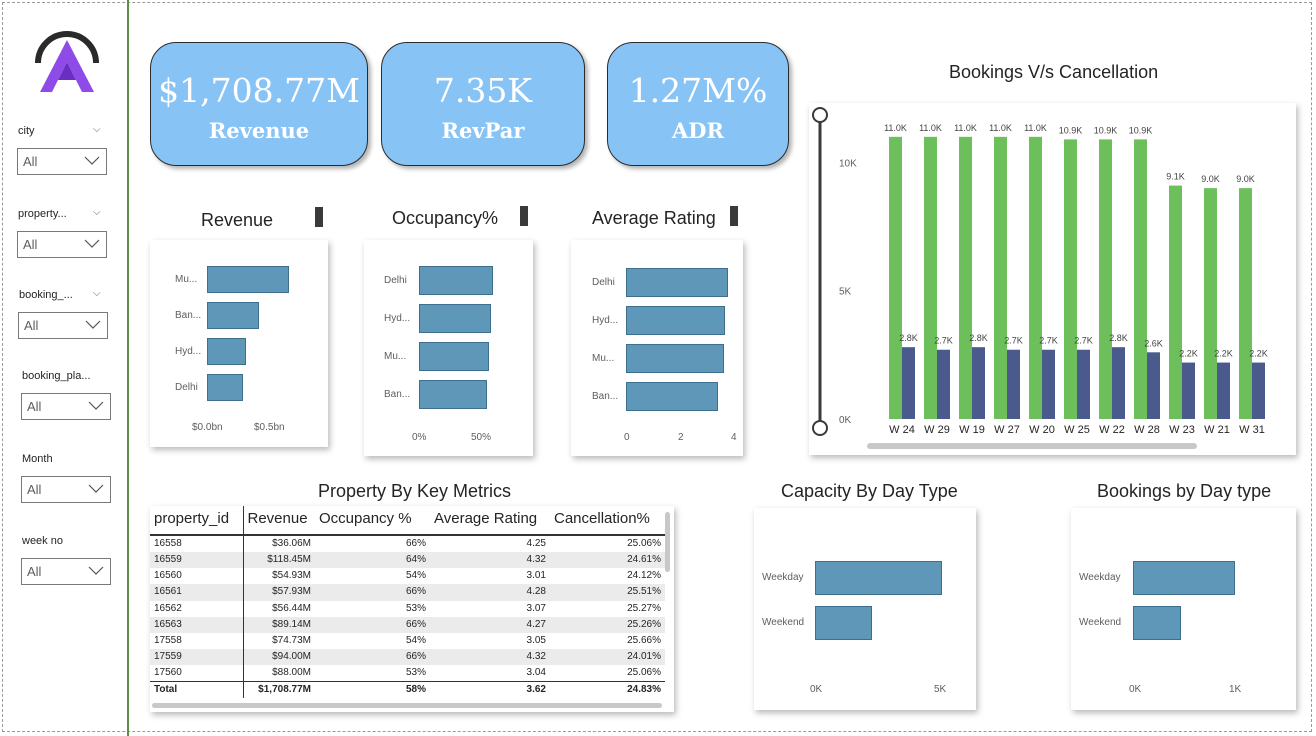 Image resolution: width=1316 pixels, height=736 pixels. What do you see at coordinates (279, 521) in the screenshot?
I see `column-header: Revenue` at bounding box center [279, 521].